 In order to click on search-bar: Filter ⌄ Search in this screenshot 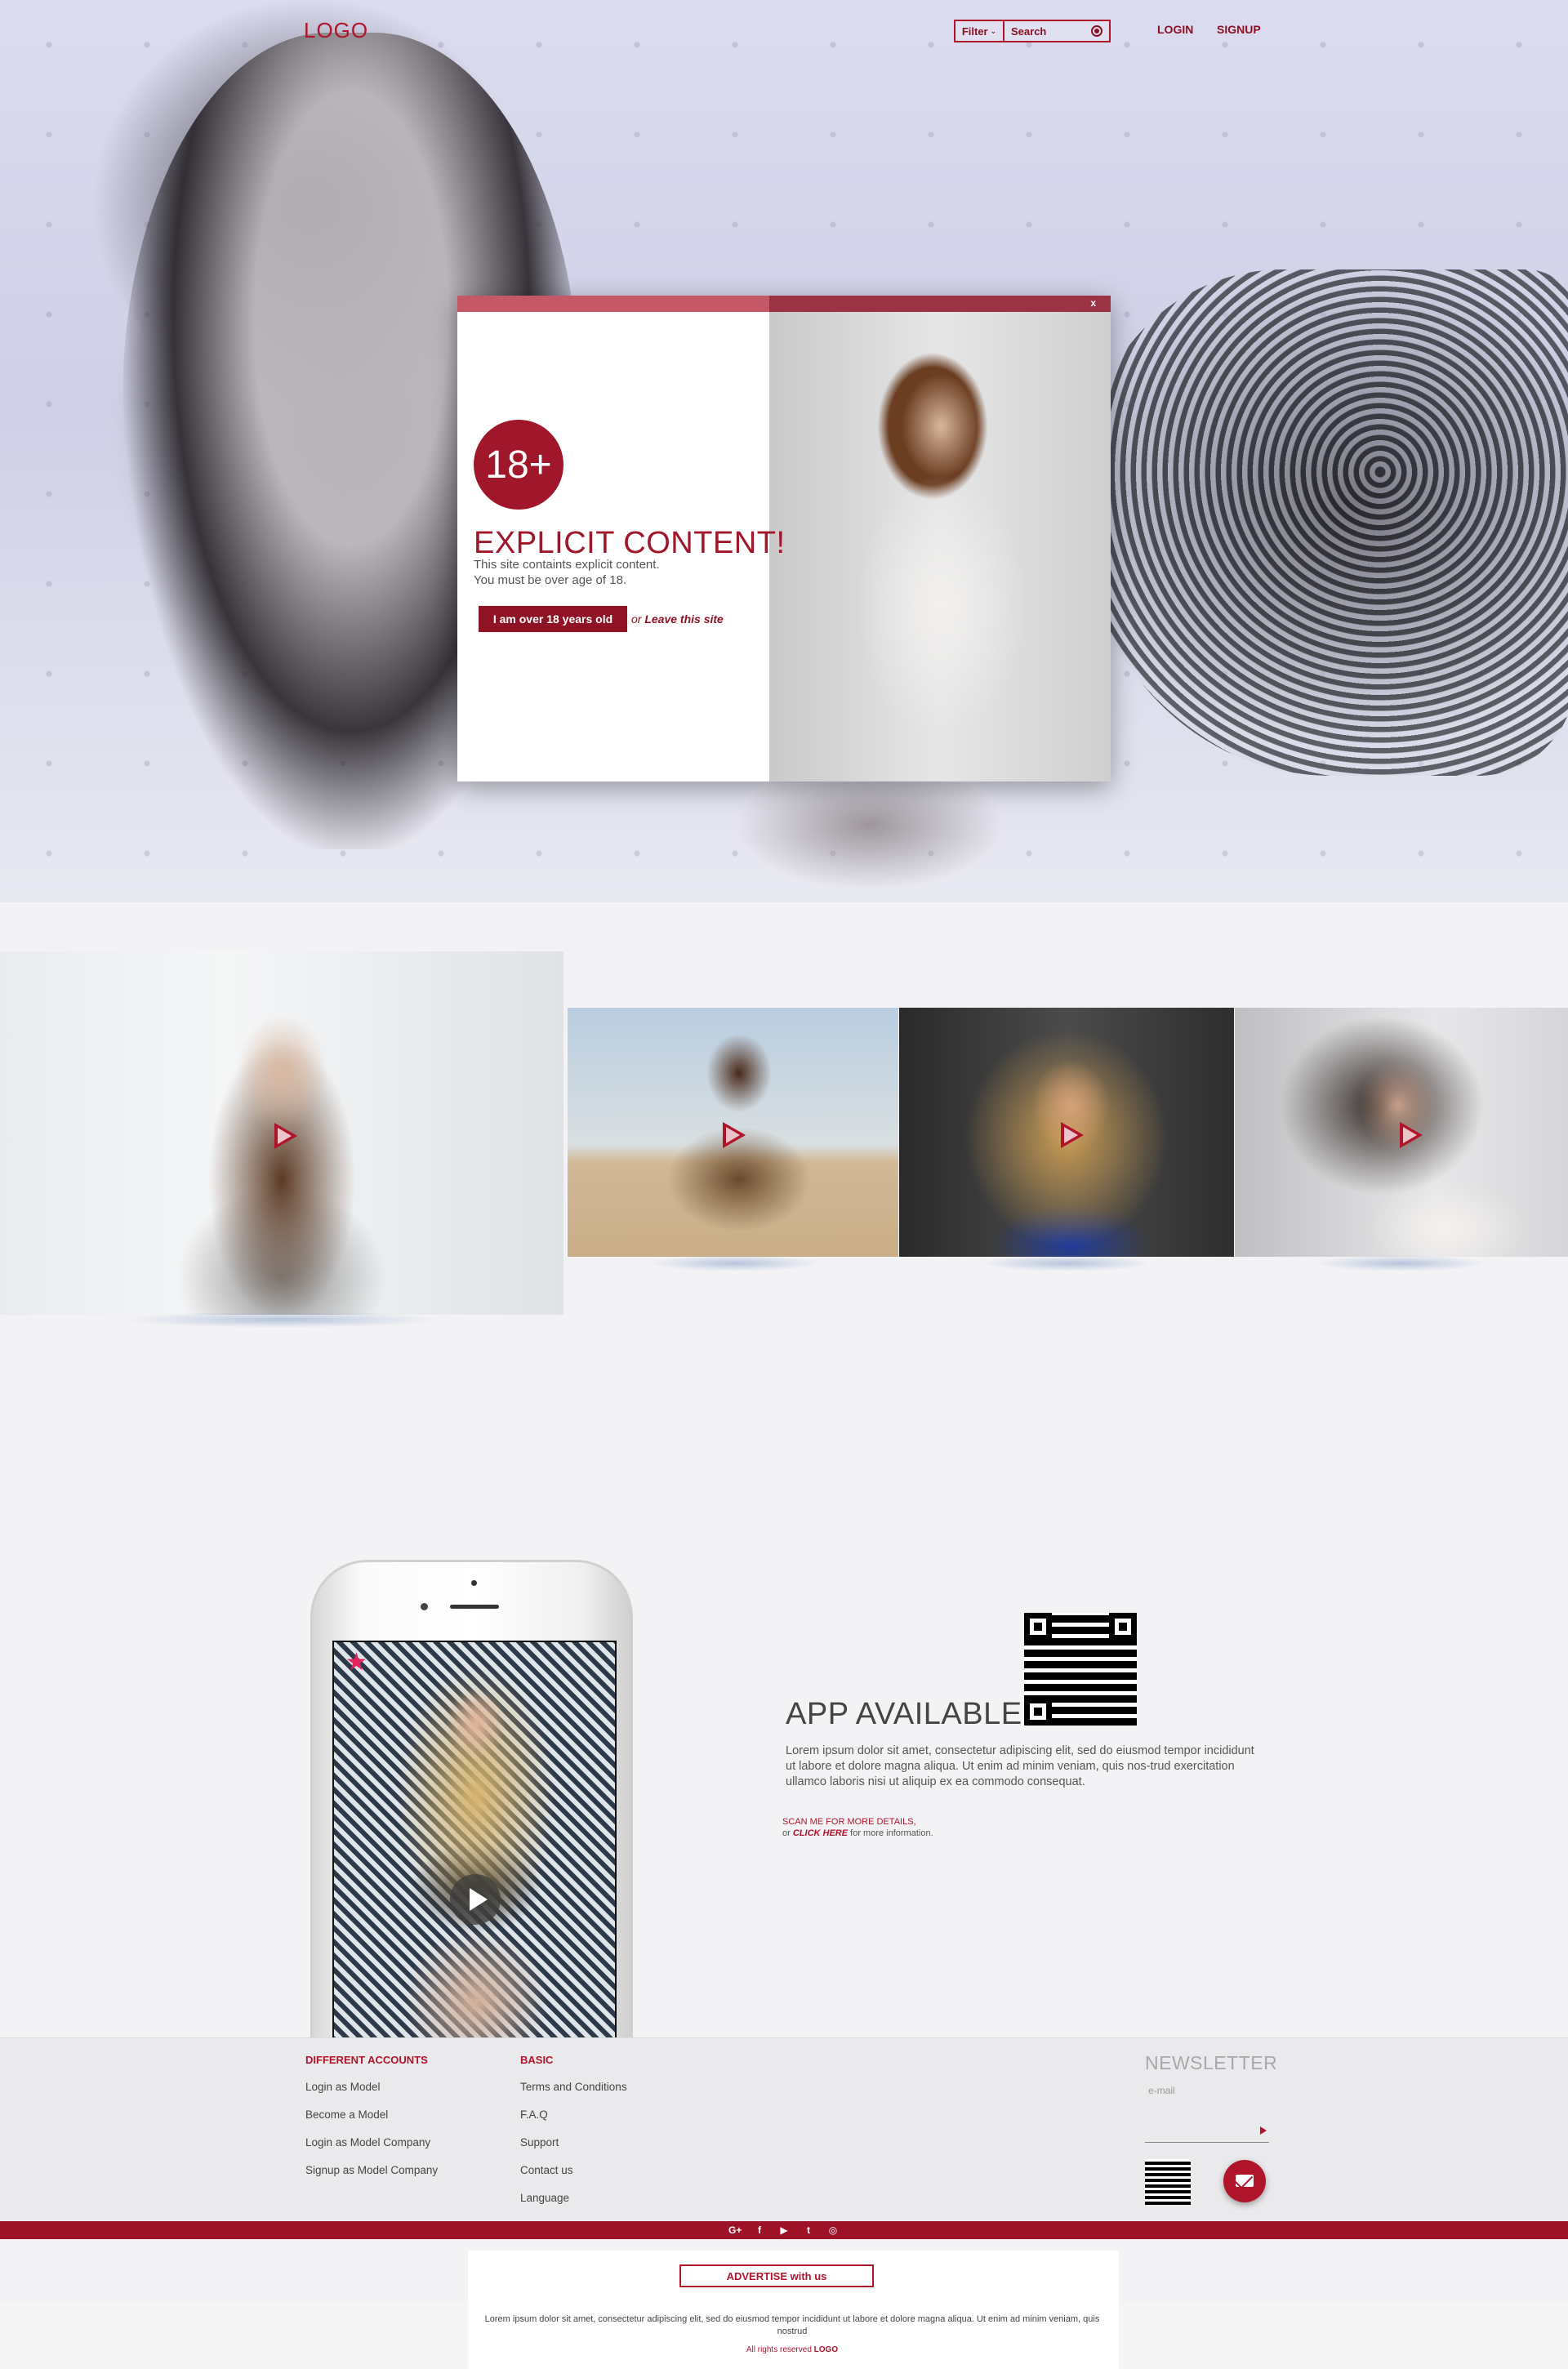, I will do `click(1032, 31)`.